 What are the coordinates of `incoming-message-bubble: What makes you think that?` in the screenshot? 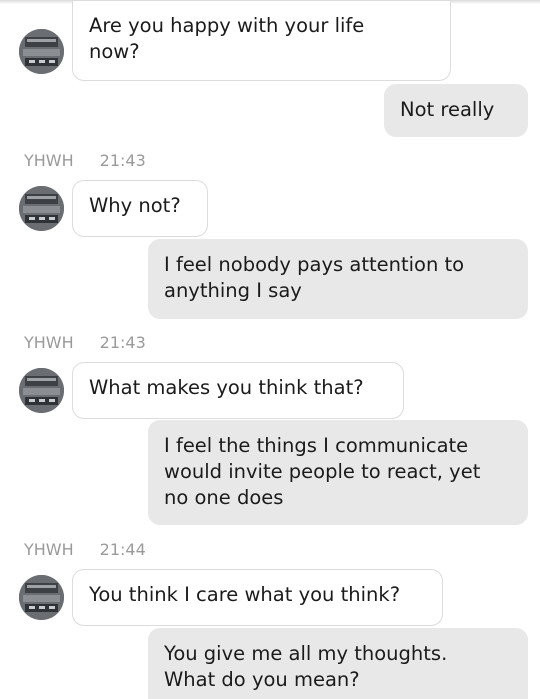 It's located at (238, 390).